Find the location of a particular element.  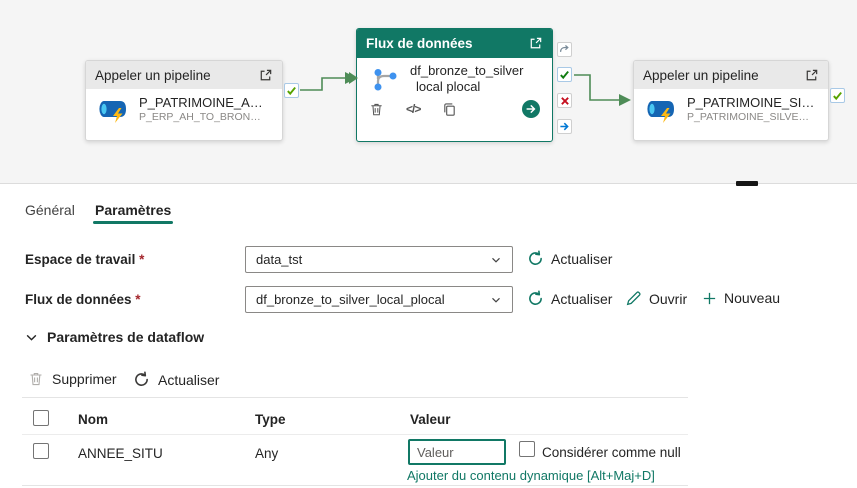

connector-on-completion is located at coordinates (564, 126).